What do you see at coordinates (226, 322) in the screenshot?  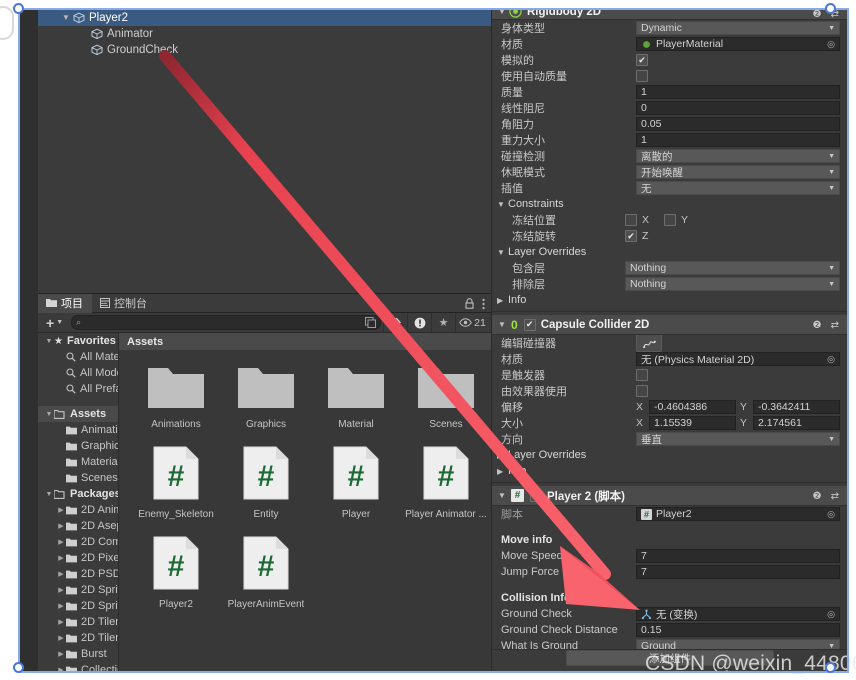 I see `asset-search-box: ⌕` at bounding box center [226, 322].